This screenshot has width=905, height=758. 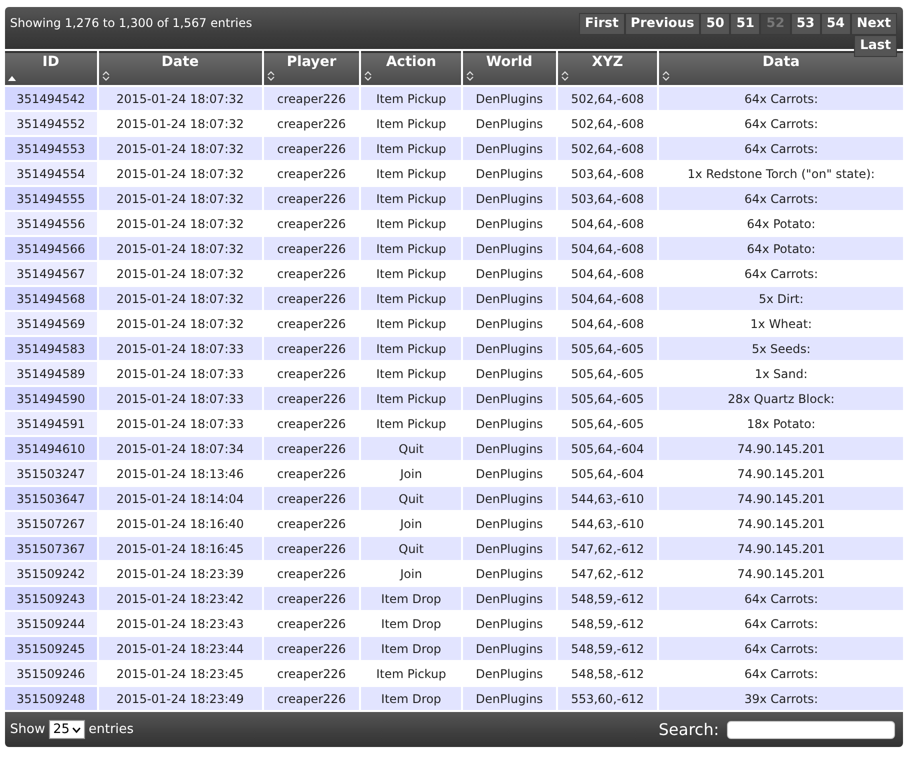 I want to click on search-field, so click(x=811, y=729).